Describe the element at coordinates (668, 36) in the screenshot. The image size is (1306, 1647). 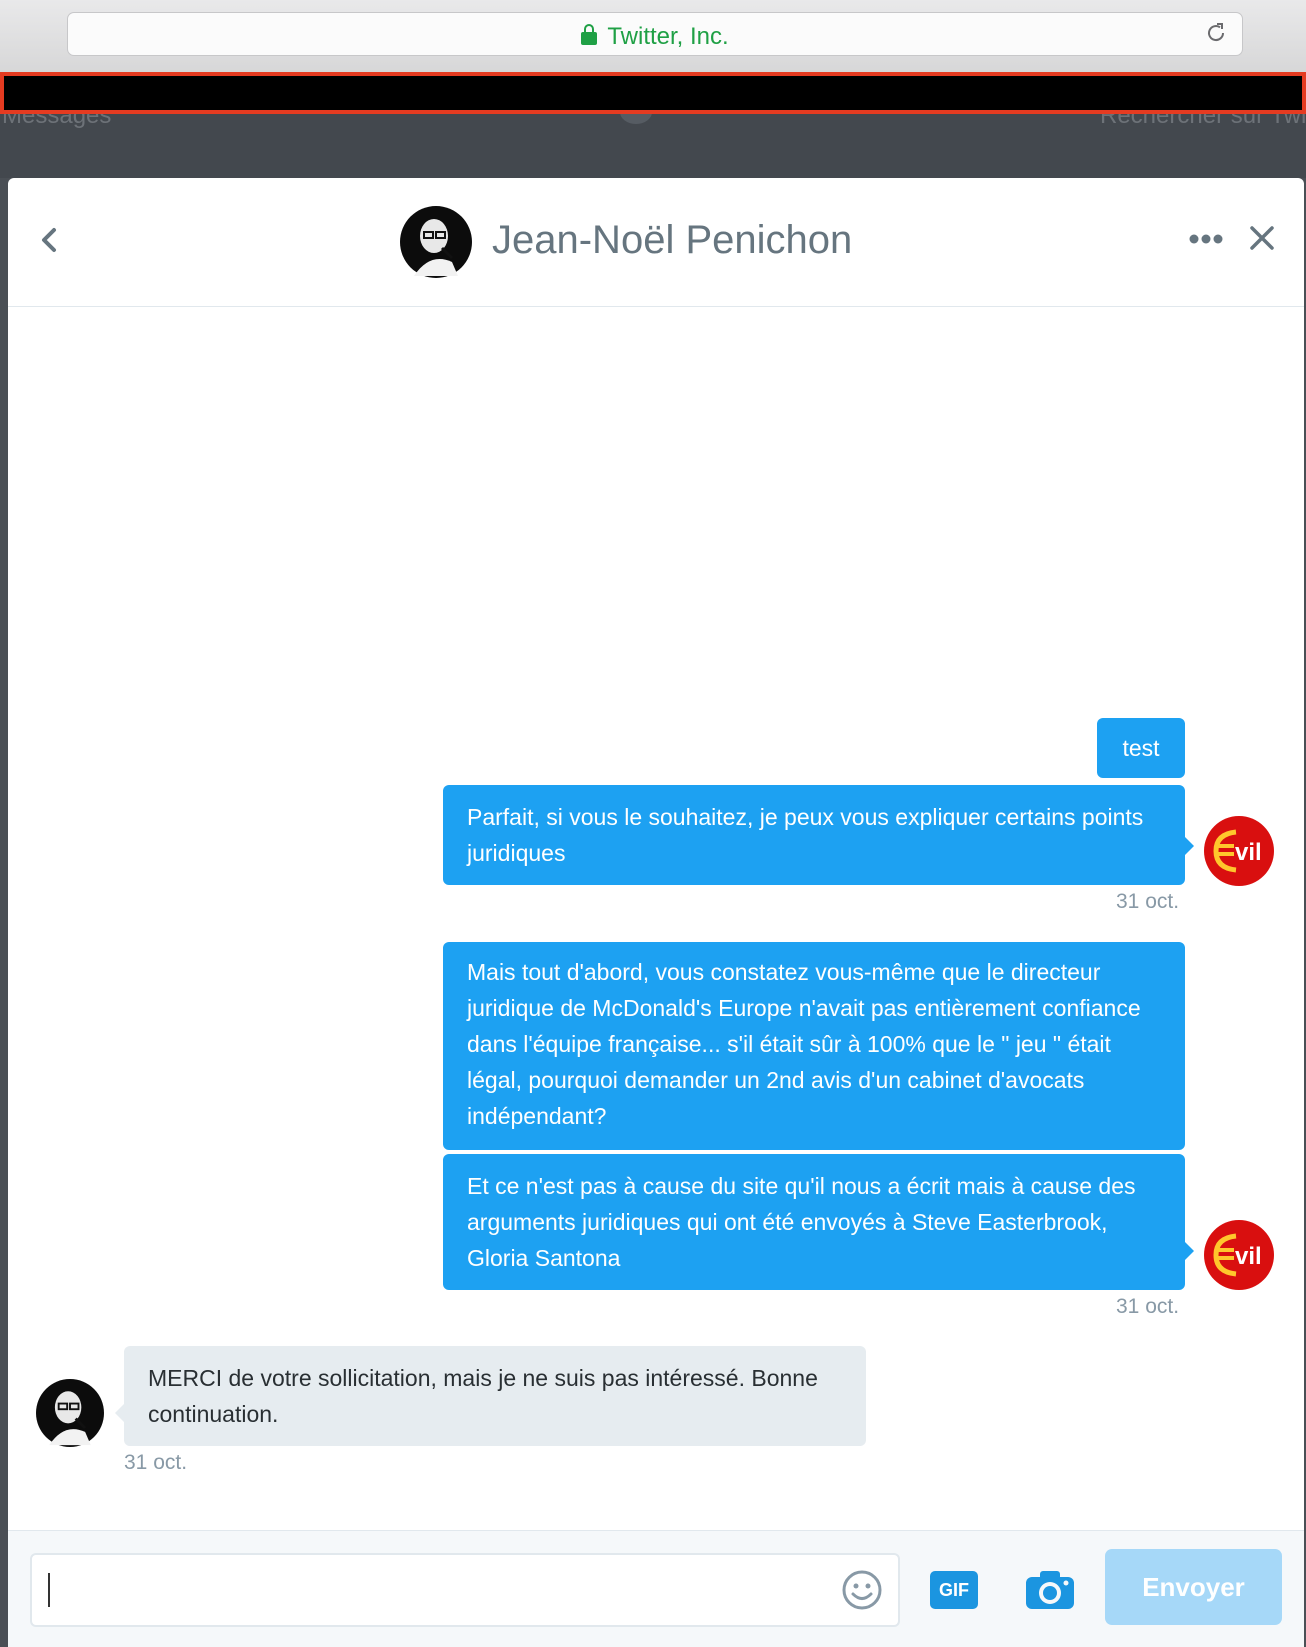
I see `address-text: Twitter, Inc.` at that location.